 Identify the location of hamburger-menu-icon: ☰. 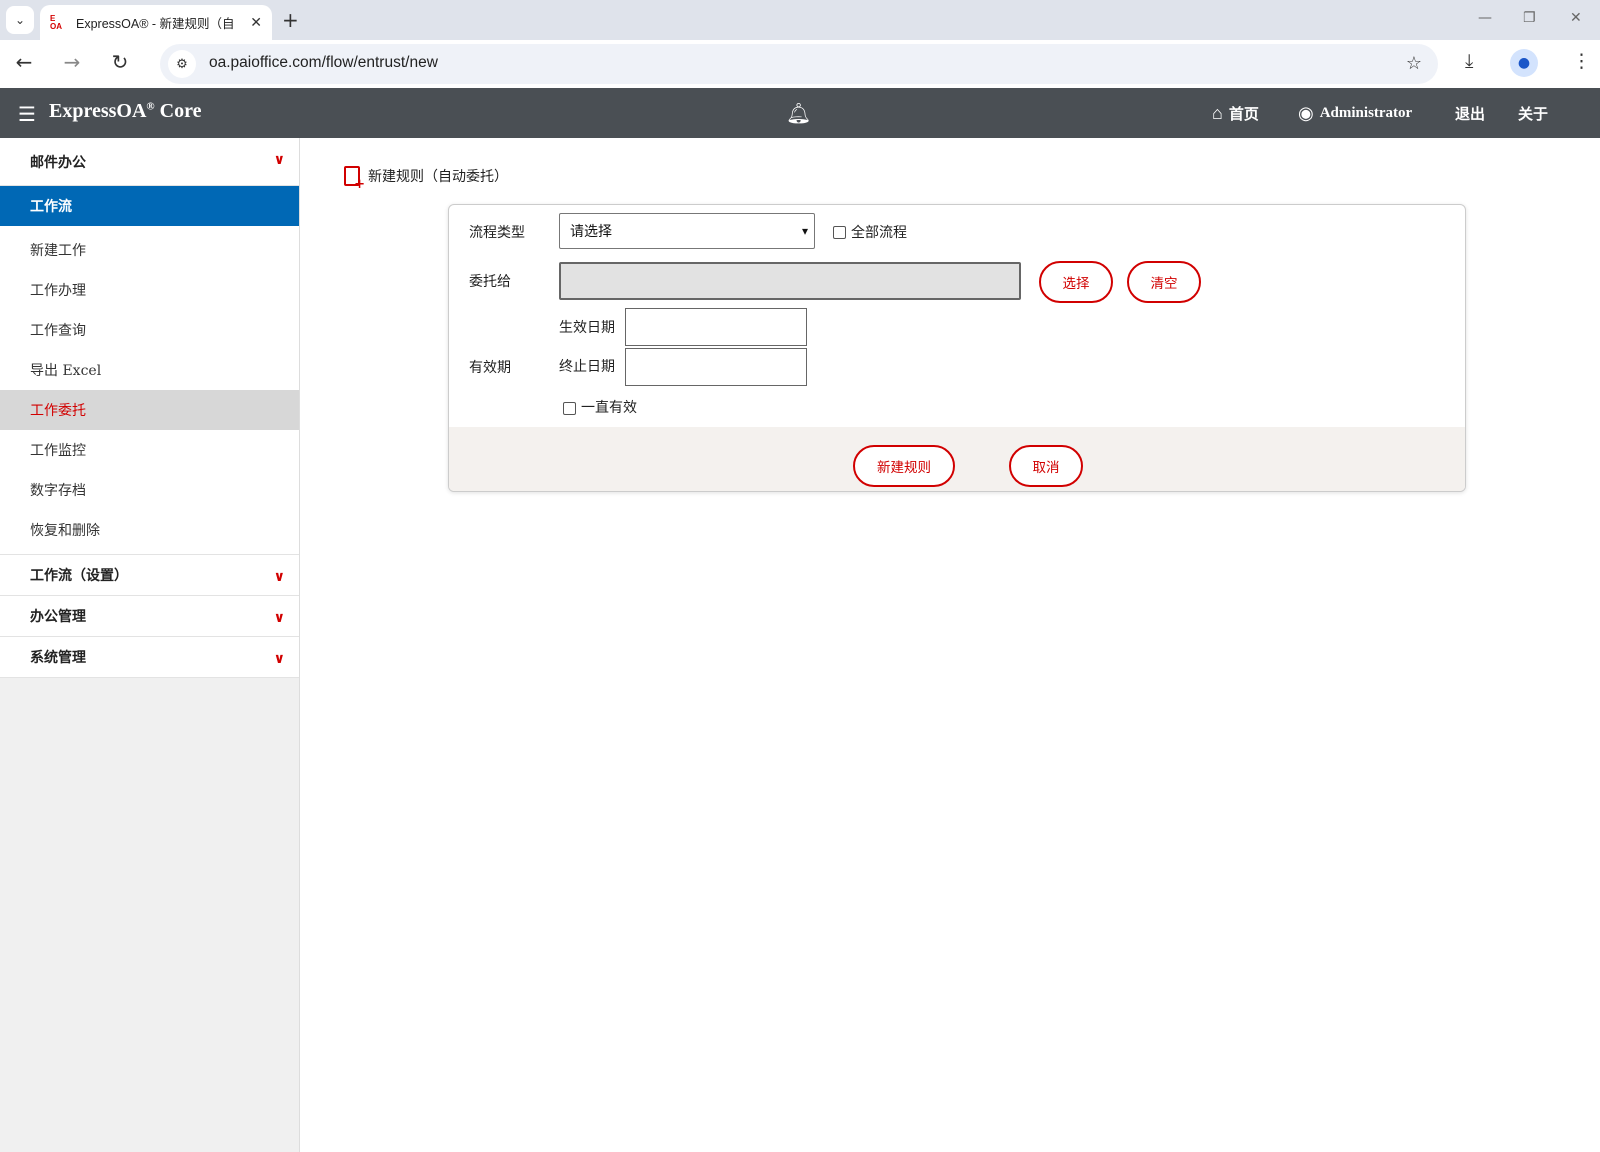
(27, 114).